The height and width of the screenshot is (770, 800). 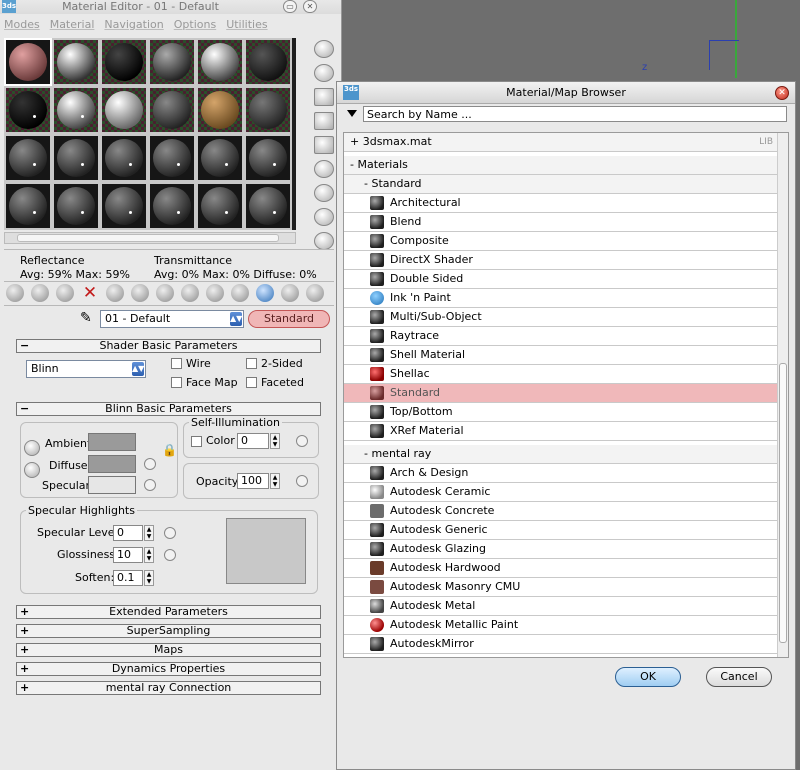 What do you see at coordinates (561, 336) in the screenshot?
I see `list-item: Raytrace` at bounding box center [561, 336].